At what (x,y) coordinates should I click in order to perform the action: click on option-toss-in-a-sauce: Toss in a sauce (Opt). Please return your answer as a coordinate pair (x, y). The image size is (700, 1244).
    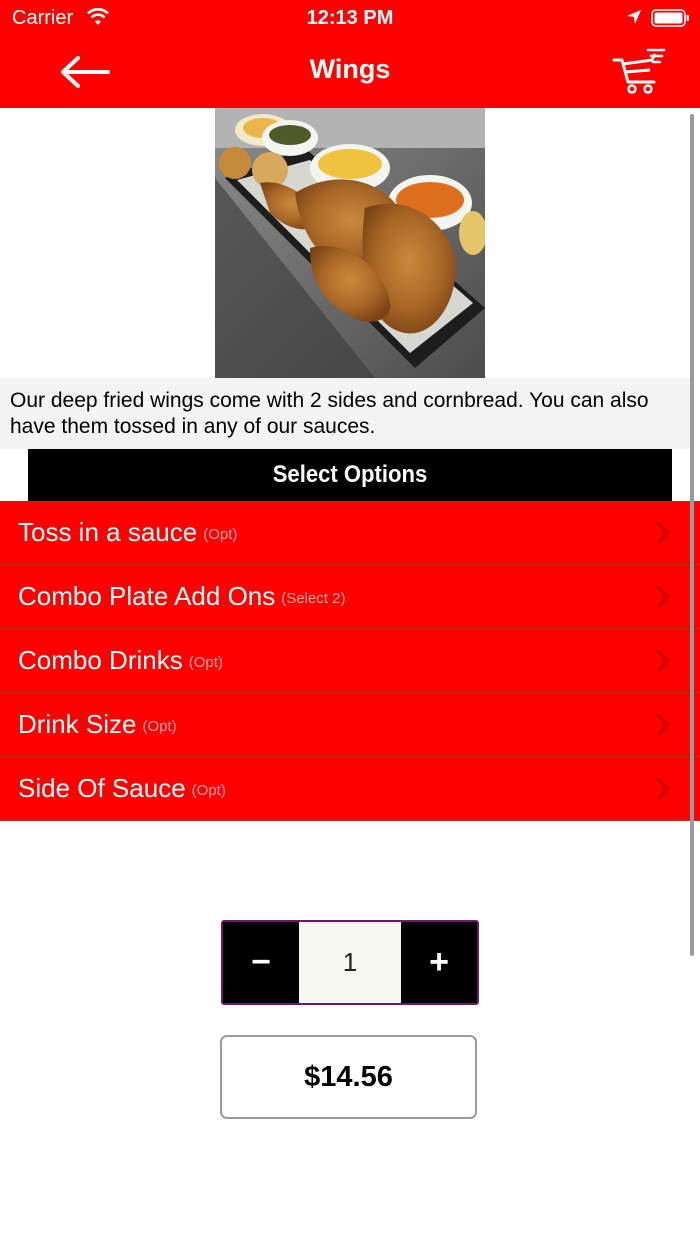
    Looking at the image, I should click on (350, 533).